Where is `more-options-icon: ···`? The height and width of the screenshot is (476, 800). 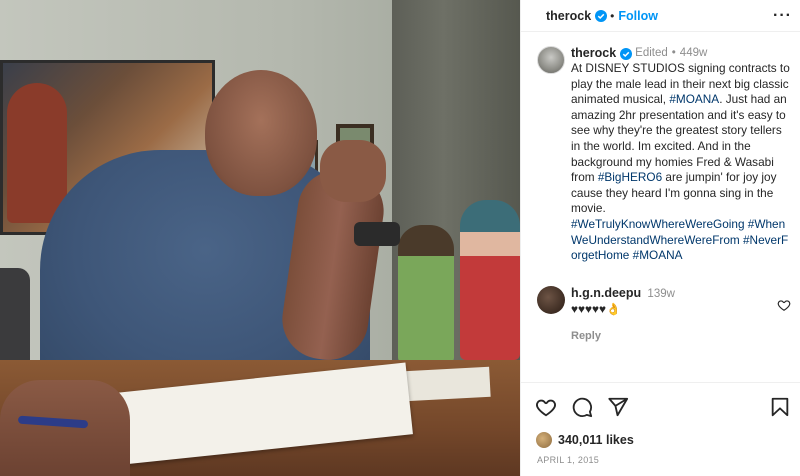 more-options-icon: ··· is located at coordinates (782, 16).